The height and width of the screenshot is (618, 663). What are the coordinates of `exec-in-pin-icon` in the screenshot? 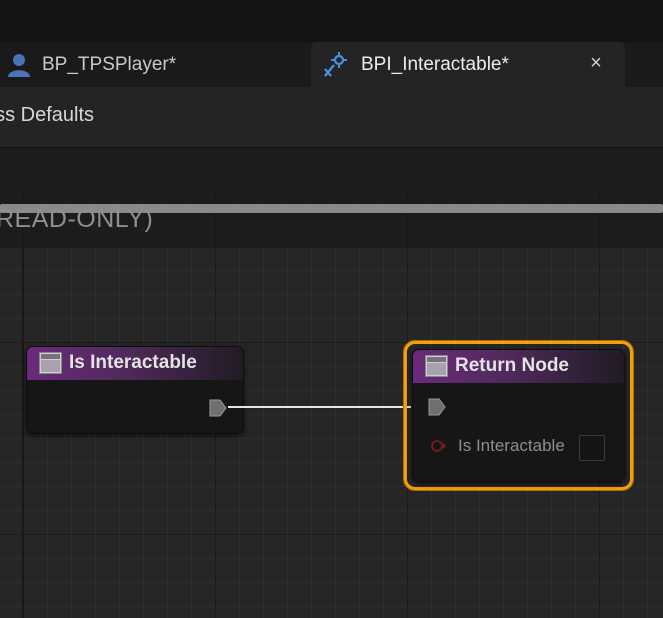 It's located at (437, 407).